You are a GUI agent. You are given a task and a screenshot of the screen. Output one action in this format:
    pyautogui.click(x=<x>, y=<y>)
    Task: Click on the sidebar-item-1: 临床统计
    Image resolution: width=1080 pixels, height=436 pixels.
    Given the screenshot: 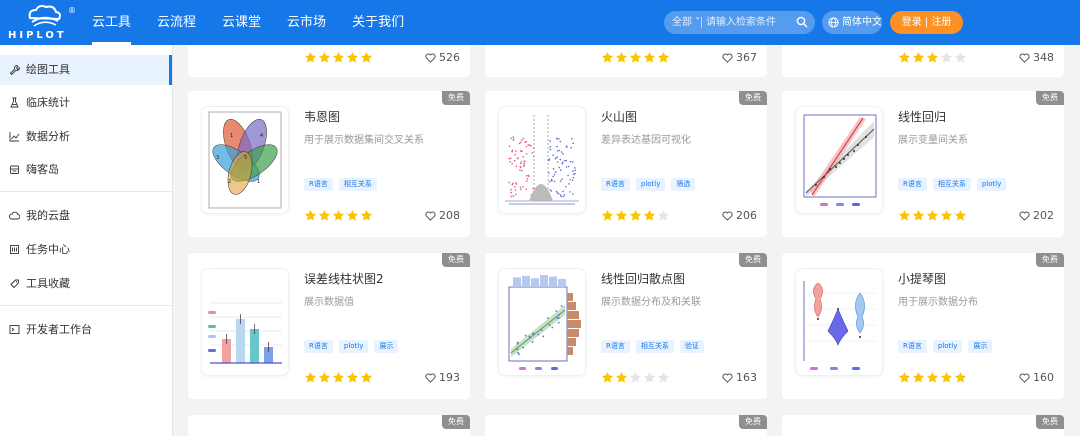 What is the action you would take?
    pyautogui.click(x=86, y=103)
    